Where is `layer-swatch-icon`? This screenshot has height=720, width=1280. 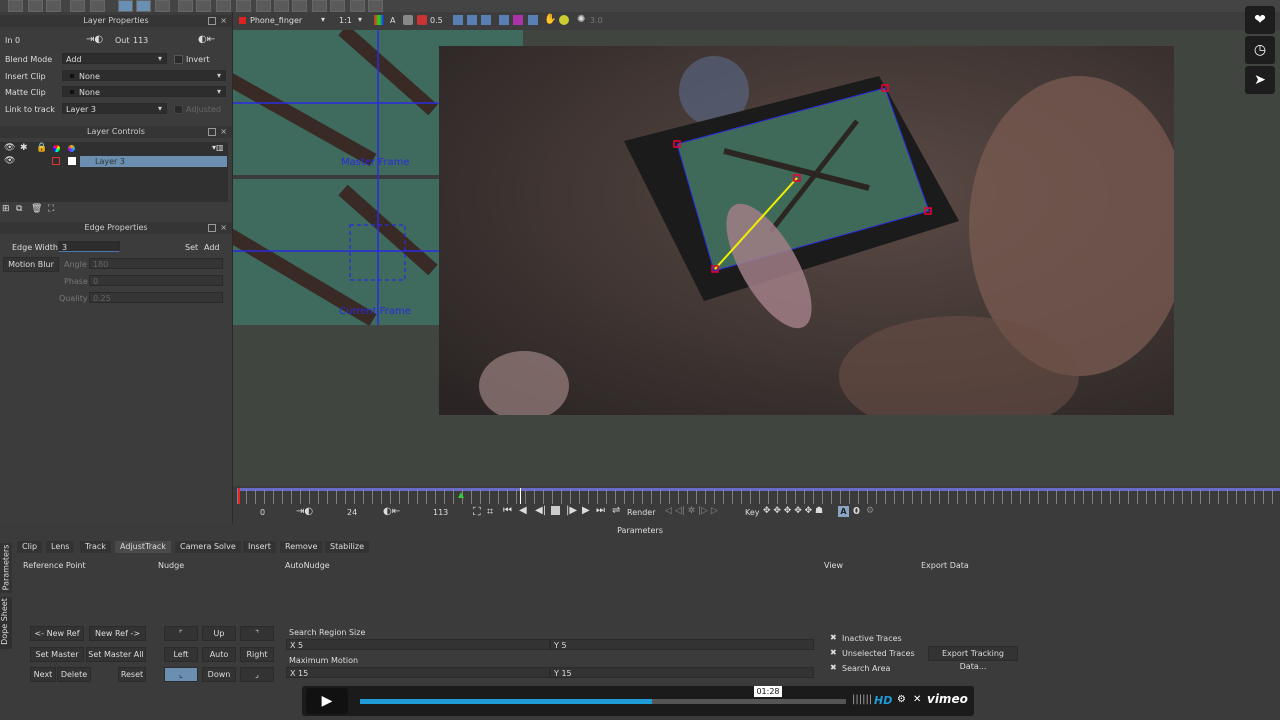
layer-swatch-icon is located at coordinates (72, 161).